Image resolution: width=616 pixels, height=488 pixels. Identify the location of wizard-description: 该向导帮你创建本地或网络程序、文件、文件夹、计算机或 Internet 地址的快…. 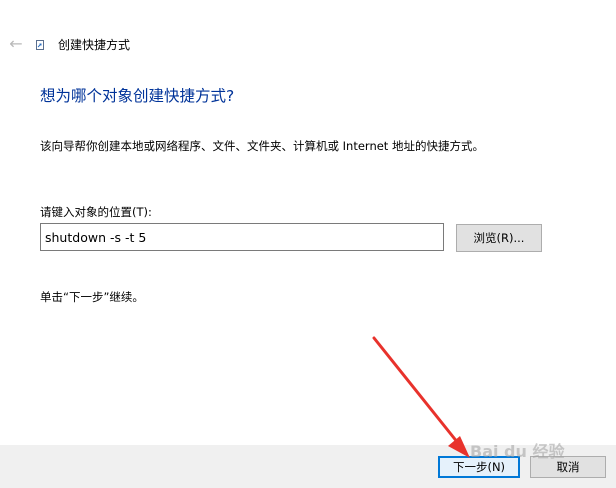
(262, 146).